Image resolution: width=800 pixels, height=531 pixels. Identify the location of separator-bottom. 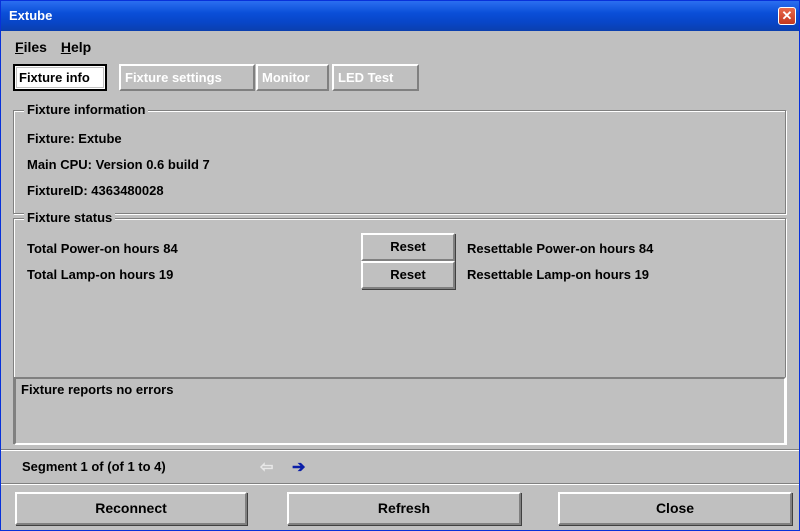
(400, 484).